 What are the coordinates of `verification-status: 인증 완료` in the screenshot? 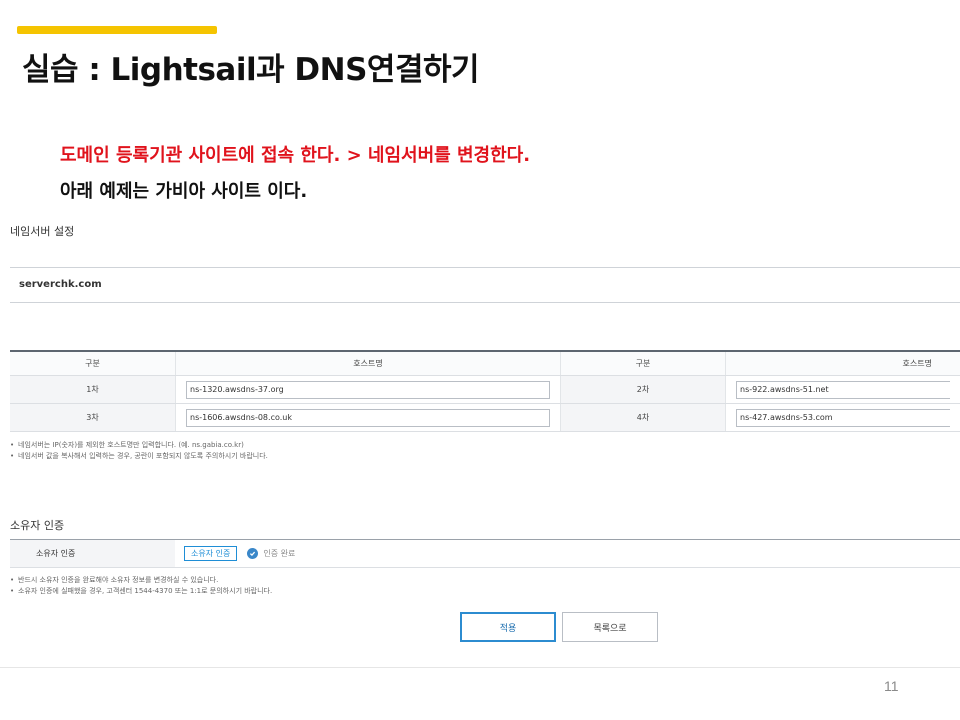 It's located at (279, 553).